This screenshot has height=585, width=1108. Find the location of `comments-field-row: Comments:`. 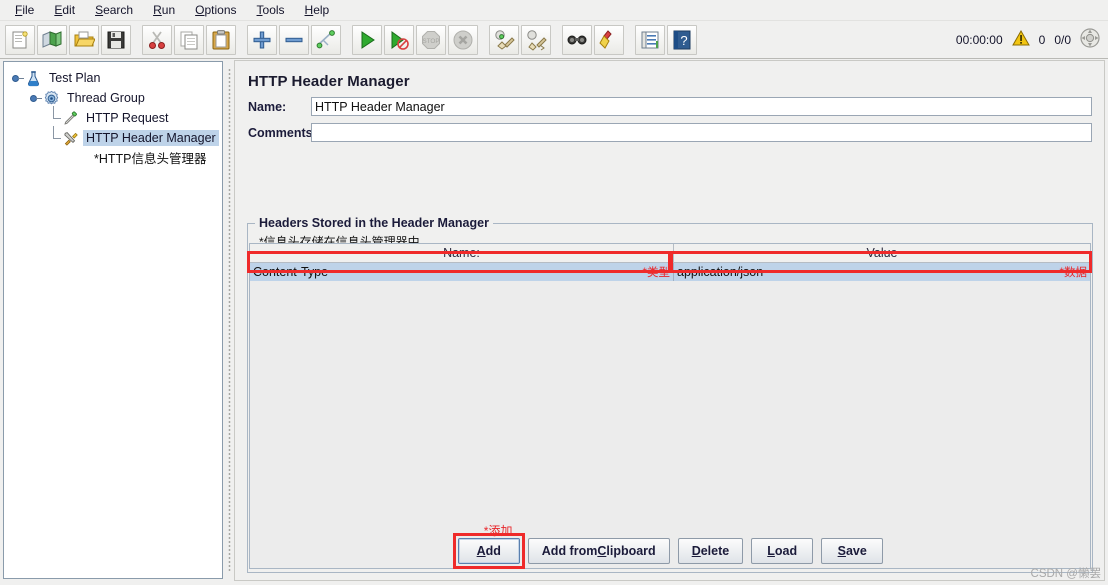

comments-field-row: Comments: is located at coordinates (669, 129).